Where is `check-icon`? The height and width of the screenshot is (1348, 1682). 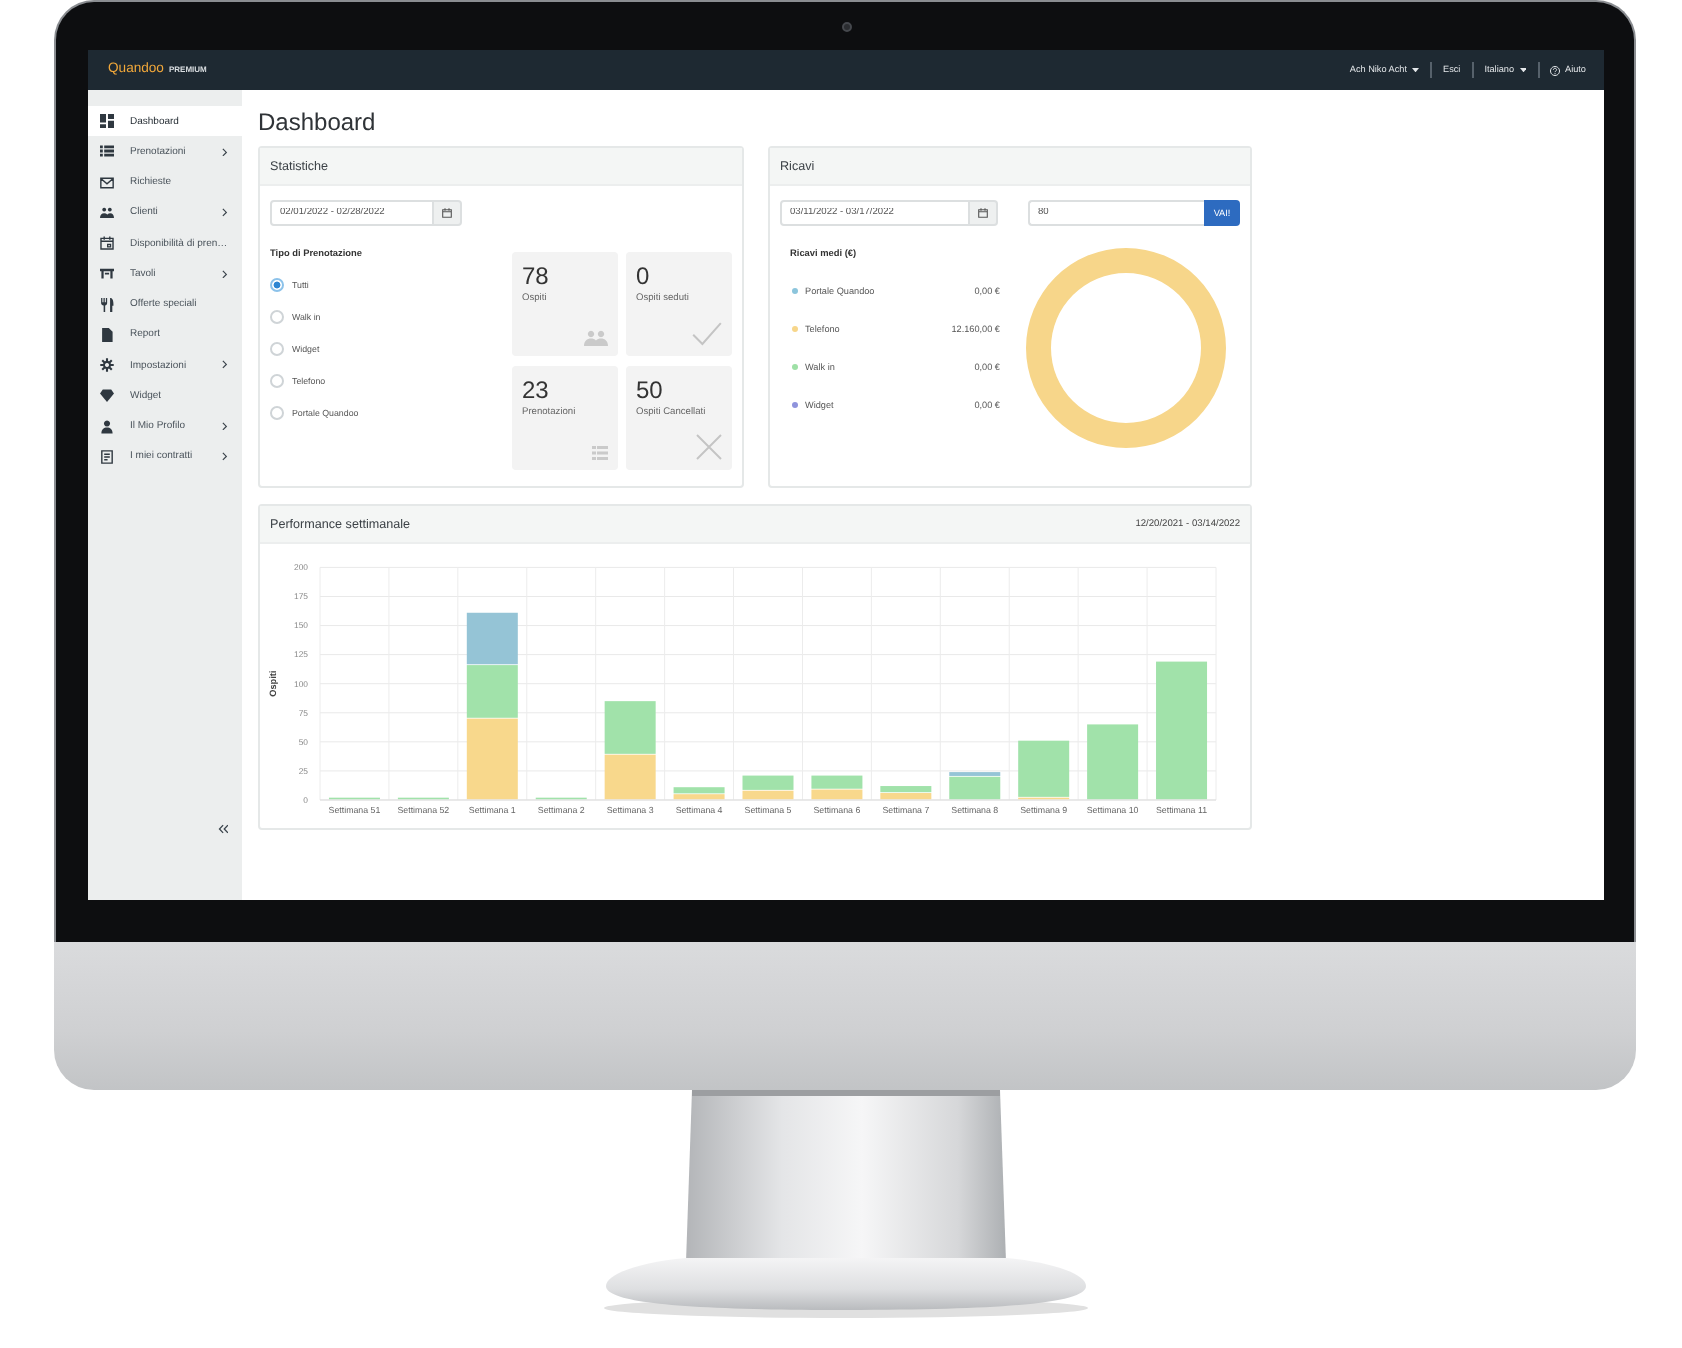
check-icon is located at coordinates (707, 334).